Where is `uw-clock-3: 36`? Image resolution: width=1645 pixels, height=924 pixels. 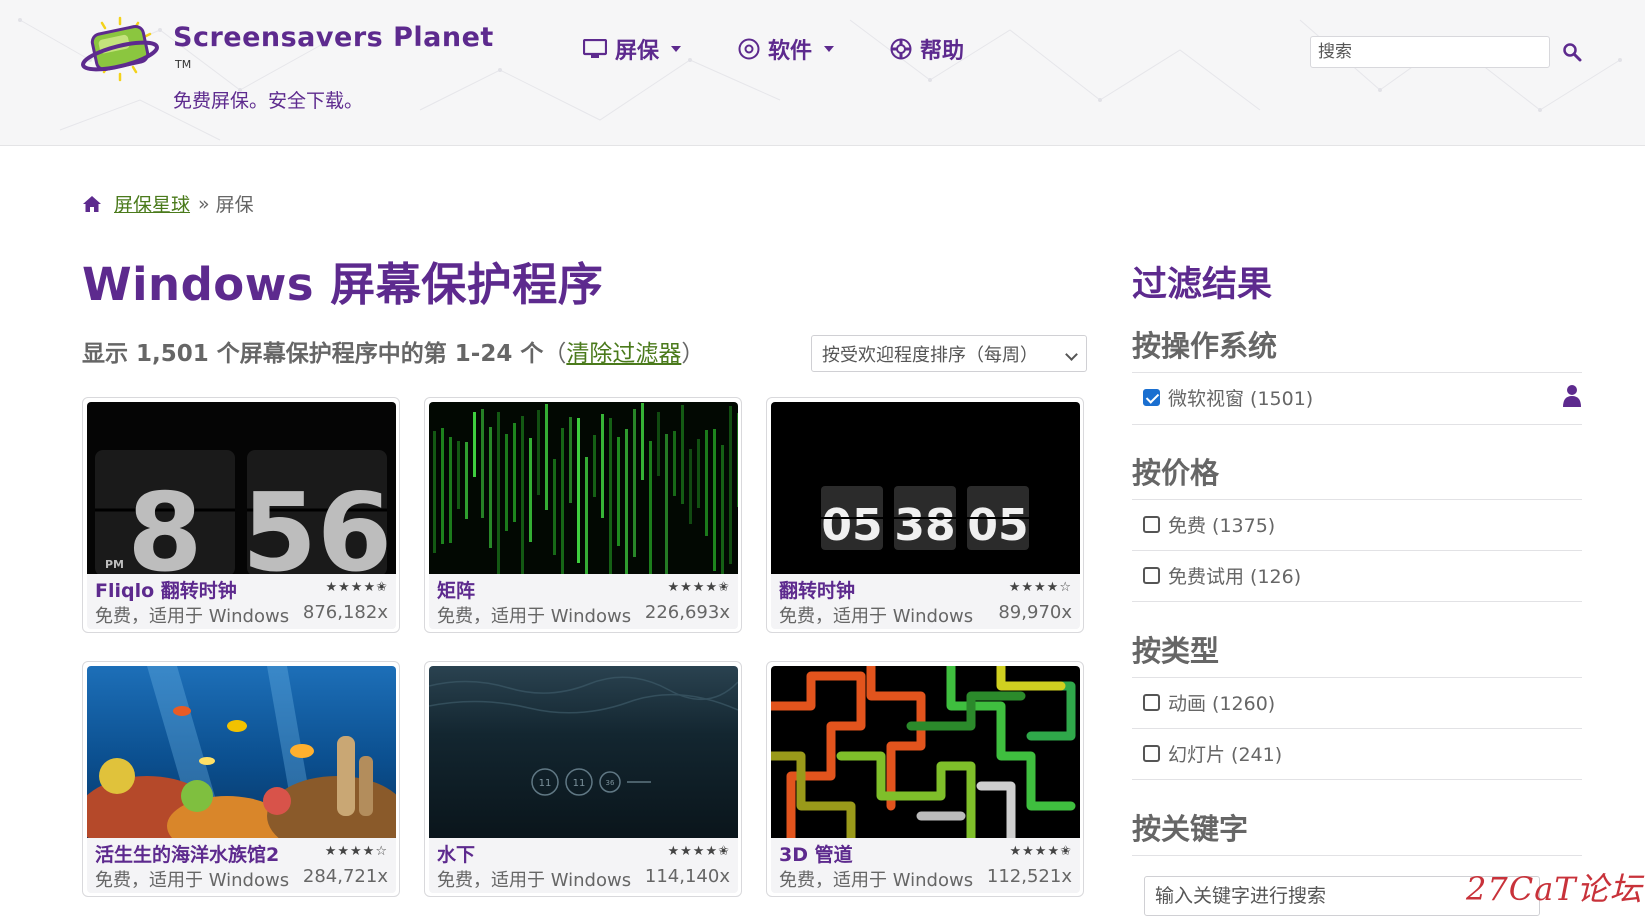 uw-clock-3: 36 is located at coordinates (610, 783).